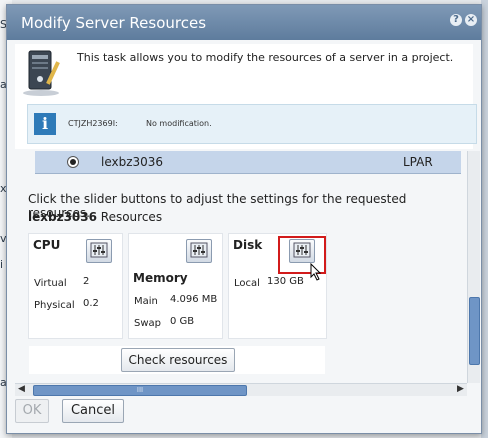 This screenshot has height=438, width=488. What do you see at coordinates (50, 283) in the screenshot?
I see `cpu-virtual-label: Virtual` at bounding box center [50, 283].